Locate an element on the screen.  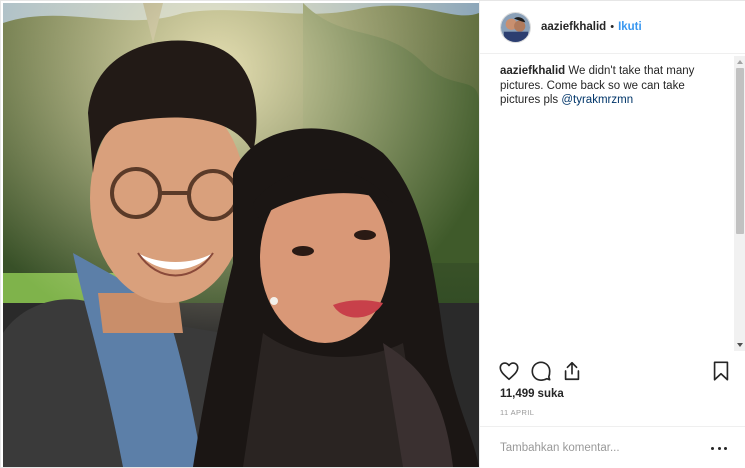
post-date: 11 APRIL is located at coordinates (517, 412).